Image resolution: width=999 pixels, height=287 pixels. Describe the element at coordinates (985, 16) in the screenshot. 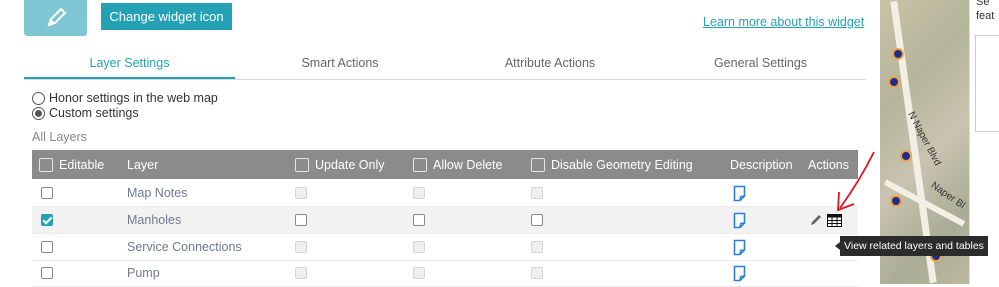

I see `side-panel-text: feat` at that location.